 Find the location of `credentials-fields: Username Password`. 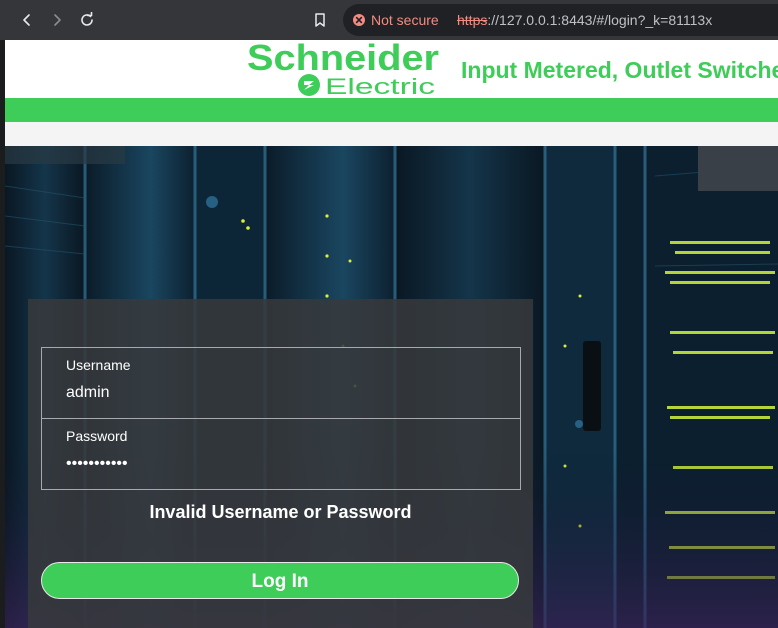

credentials-fields: Username Password is located at coordinates (281, 418).